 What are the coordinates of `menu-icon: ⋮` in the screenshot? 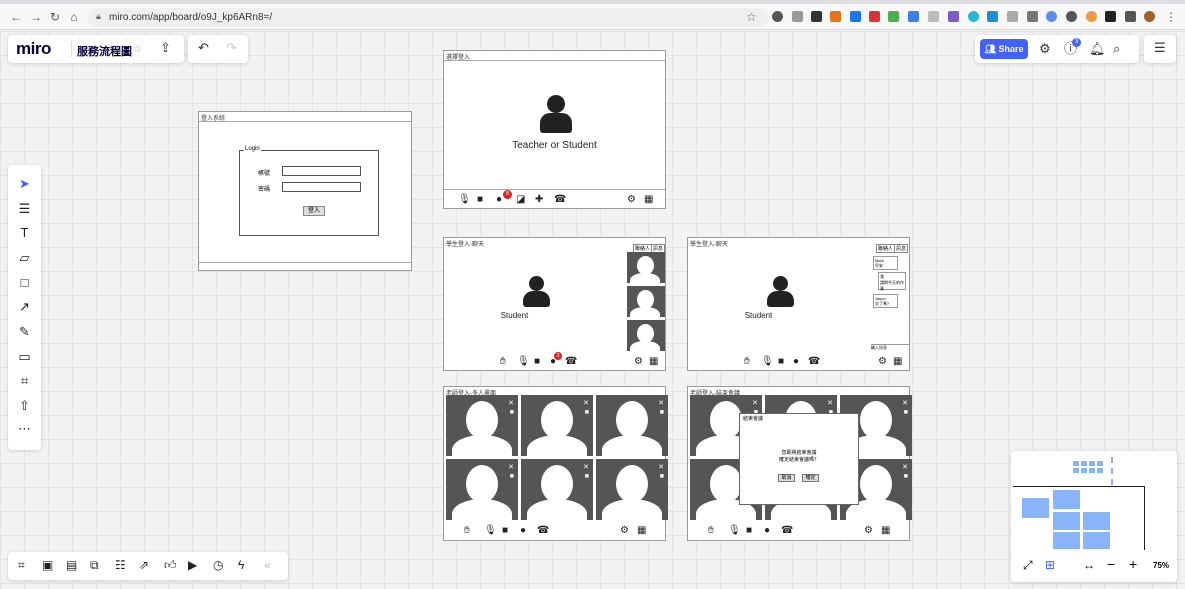 It's located at (1171, 17).